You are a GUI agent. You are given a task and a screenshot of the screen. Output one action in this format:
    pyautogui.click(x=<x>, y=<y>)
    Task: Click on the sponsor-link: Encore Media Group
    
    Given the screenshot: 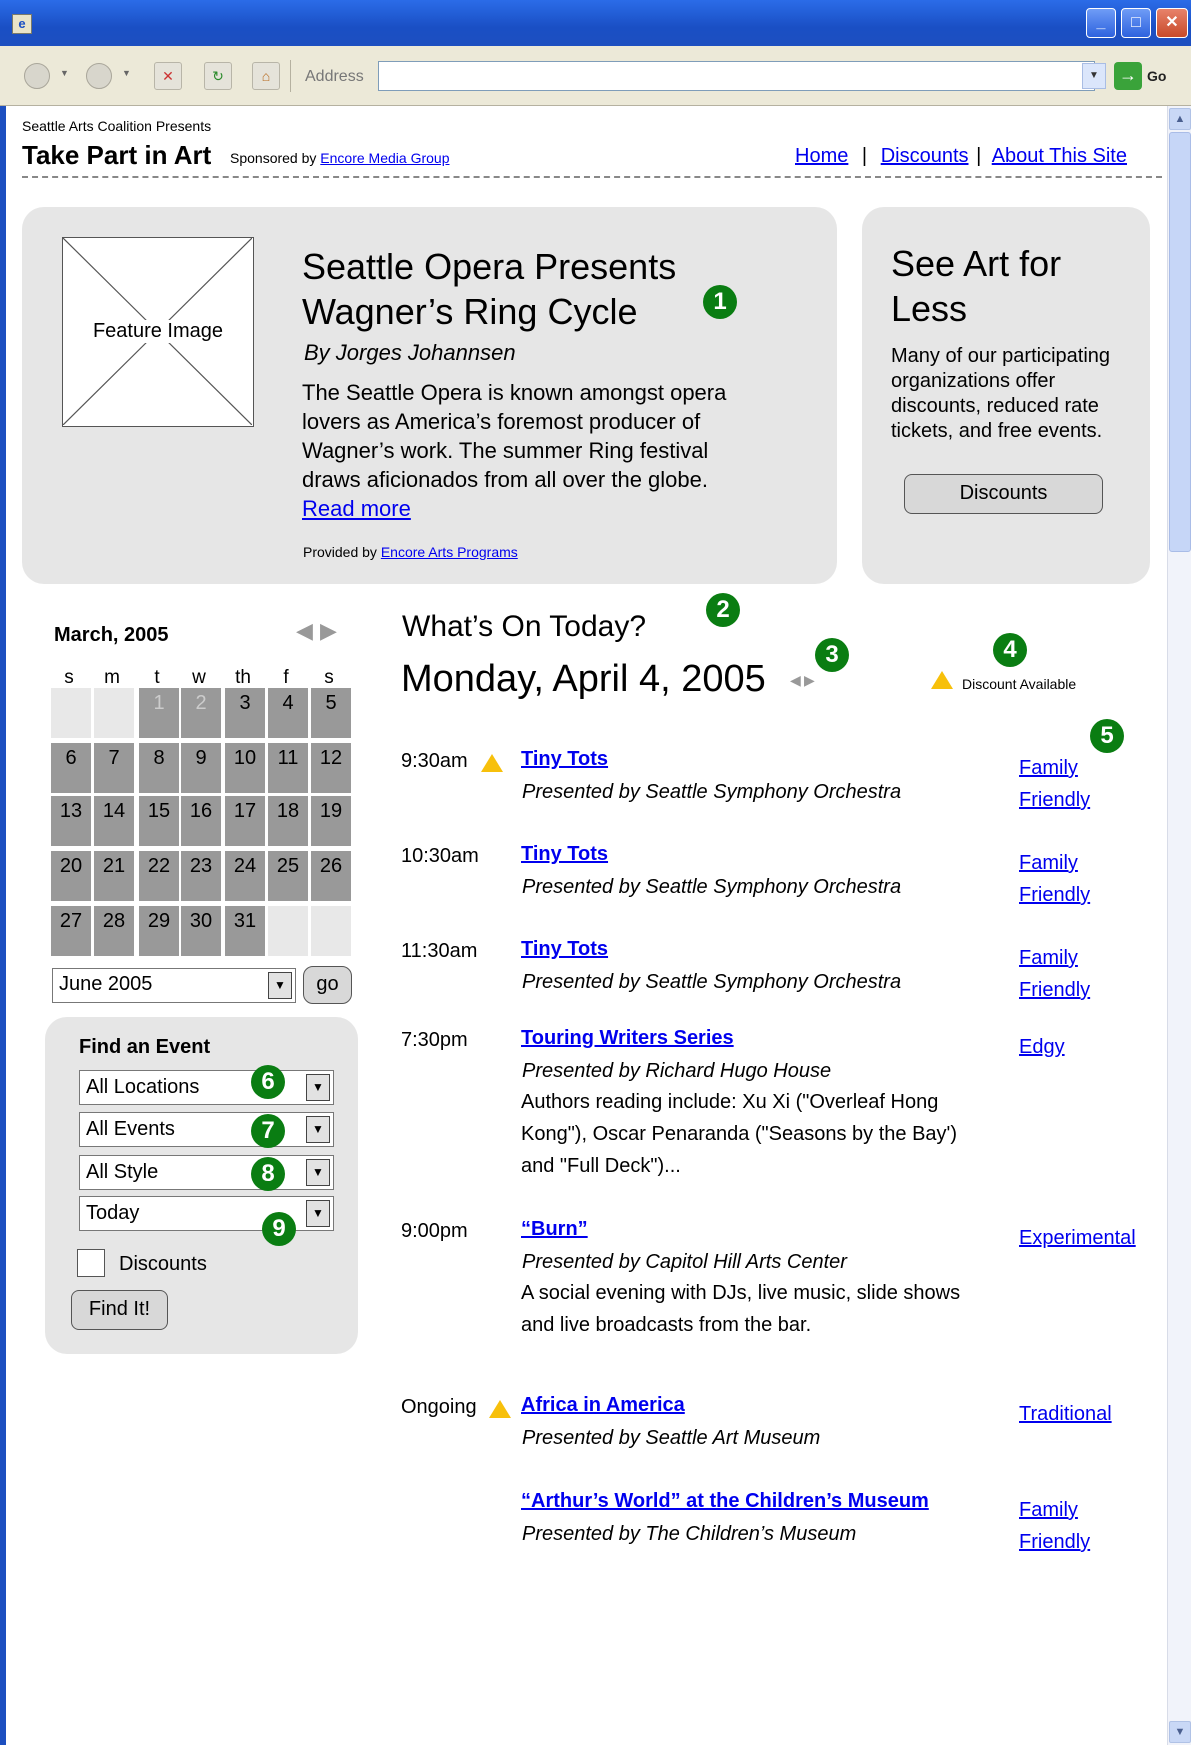 What is the action you would take?
    pyautogui.click(x=384, y=158)
    